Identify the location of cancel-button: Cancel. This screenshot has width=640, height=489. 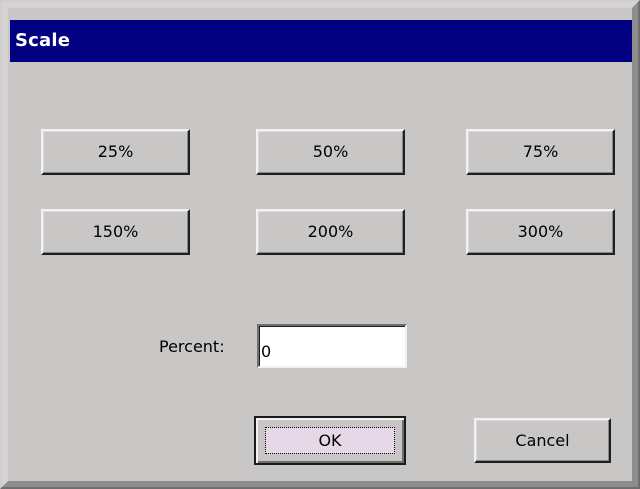
(542, 440).